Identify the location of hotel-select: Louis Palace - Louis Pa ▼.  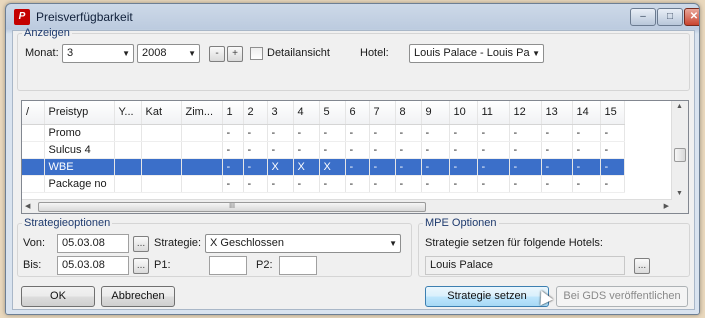
(476, 53).